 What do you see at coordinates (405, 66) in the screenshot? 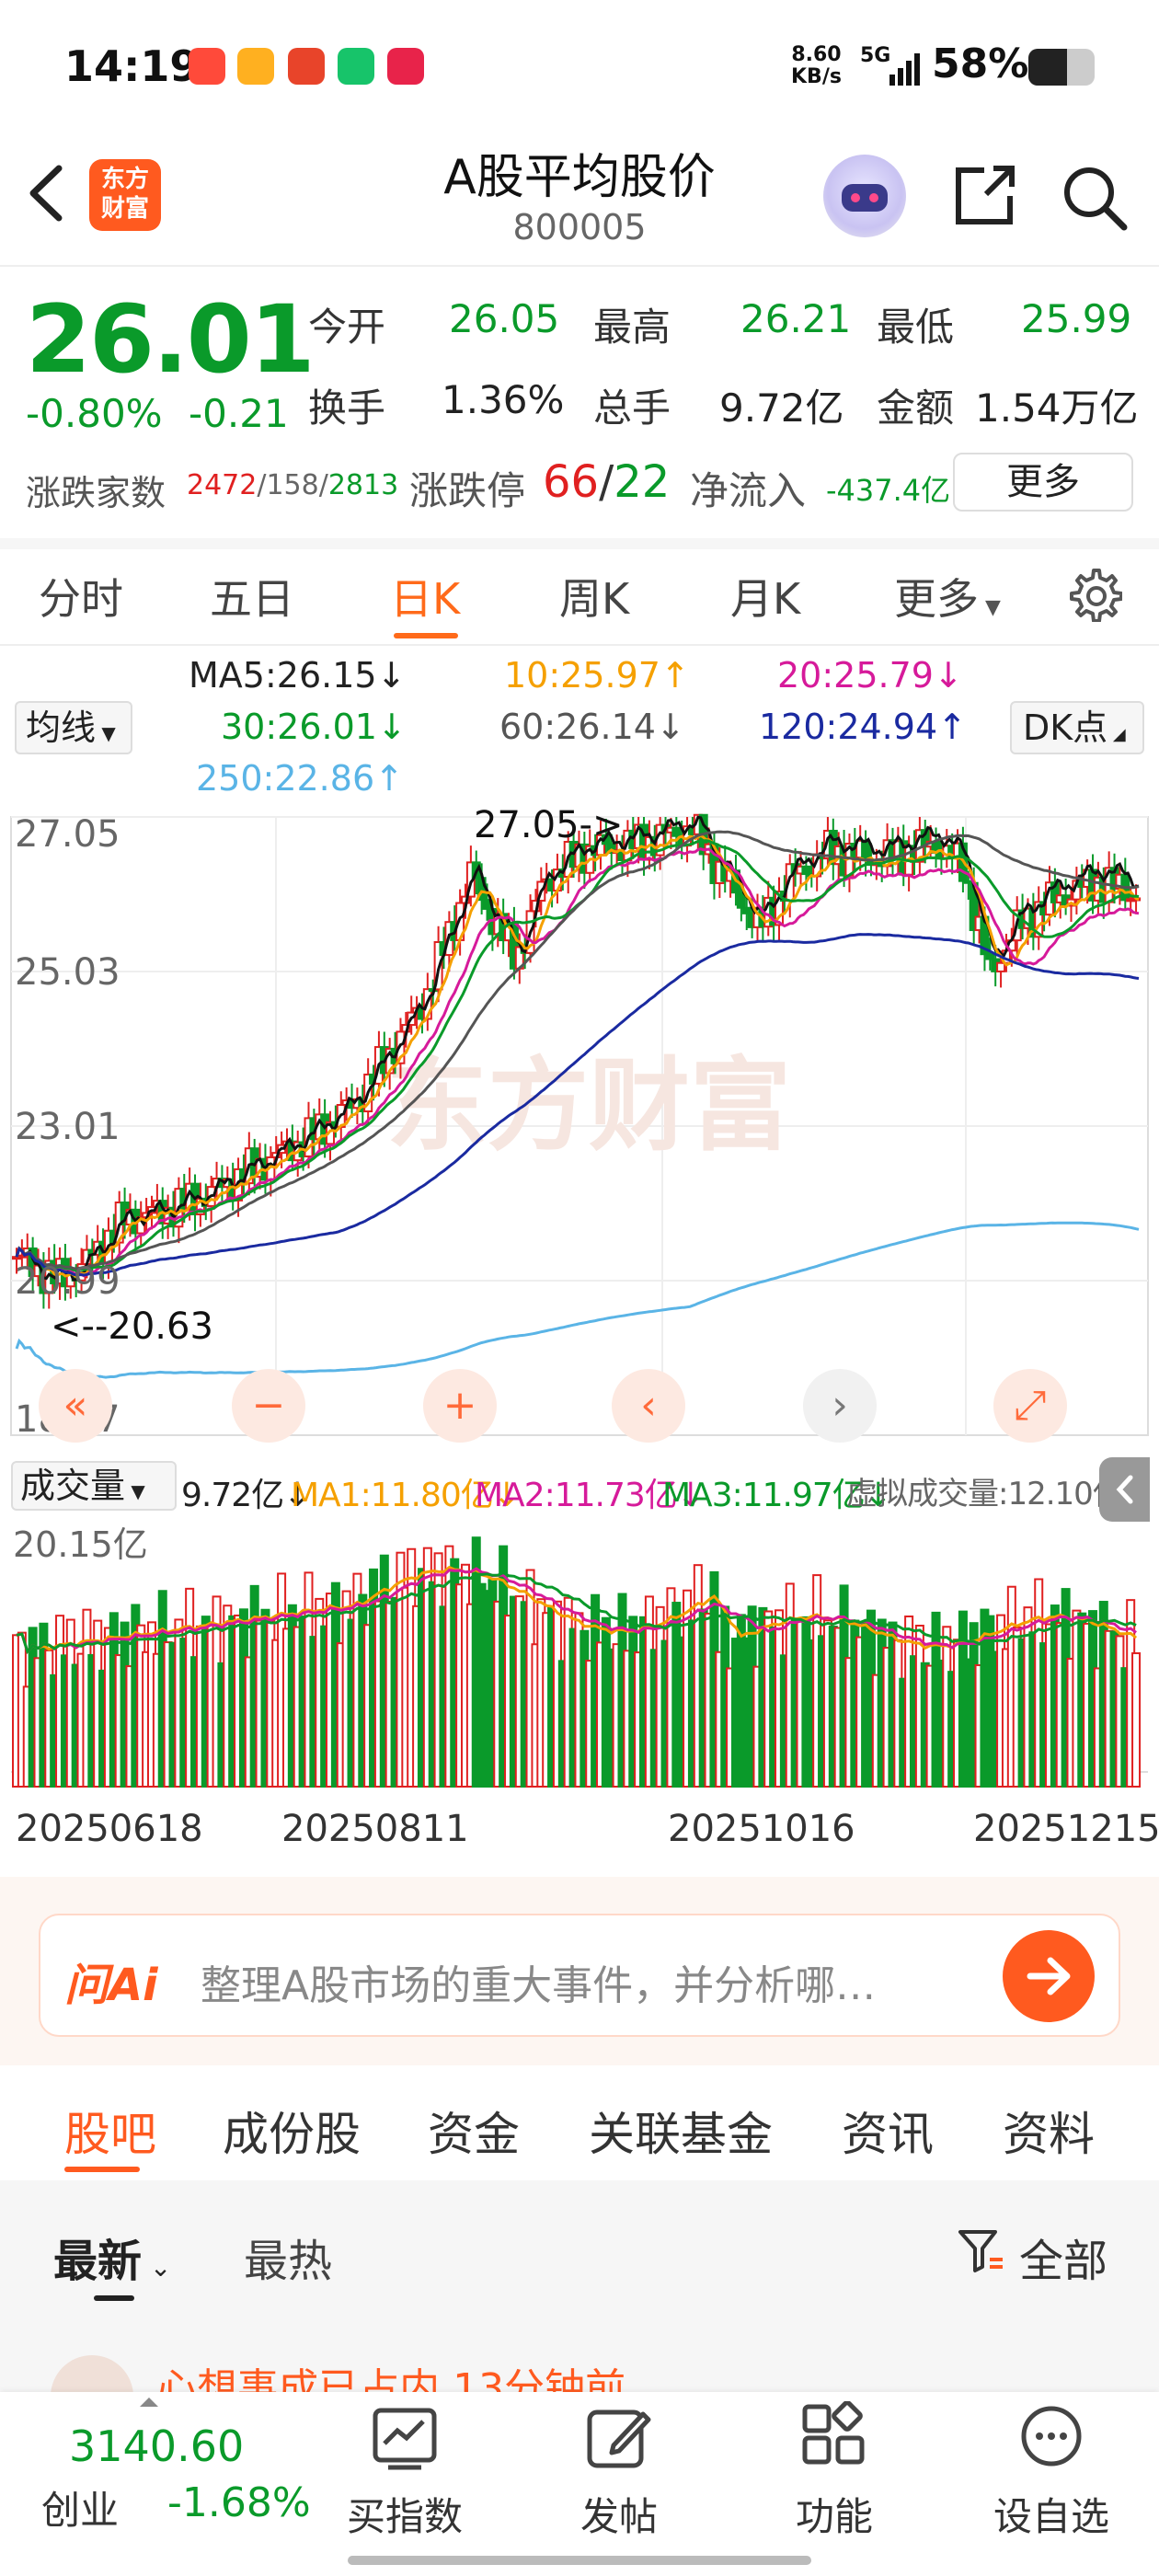
I see `shopping-app-icon` at bounding box center [405, 66].